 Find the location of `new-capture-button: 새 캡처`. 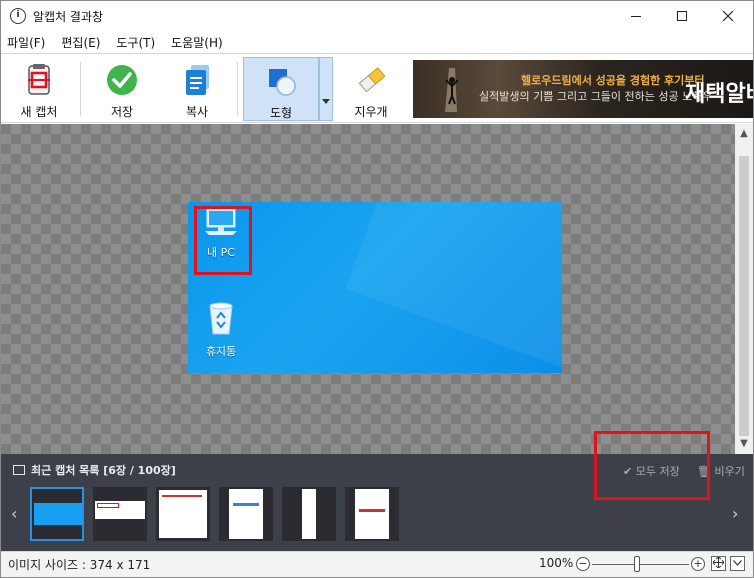

new-capture-button: 새 캡처 is located at coordinates (39, 89).